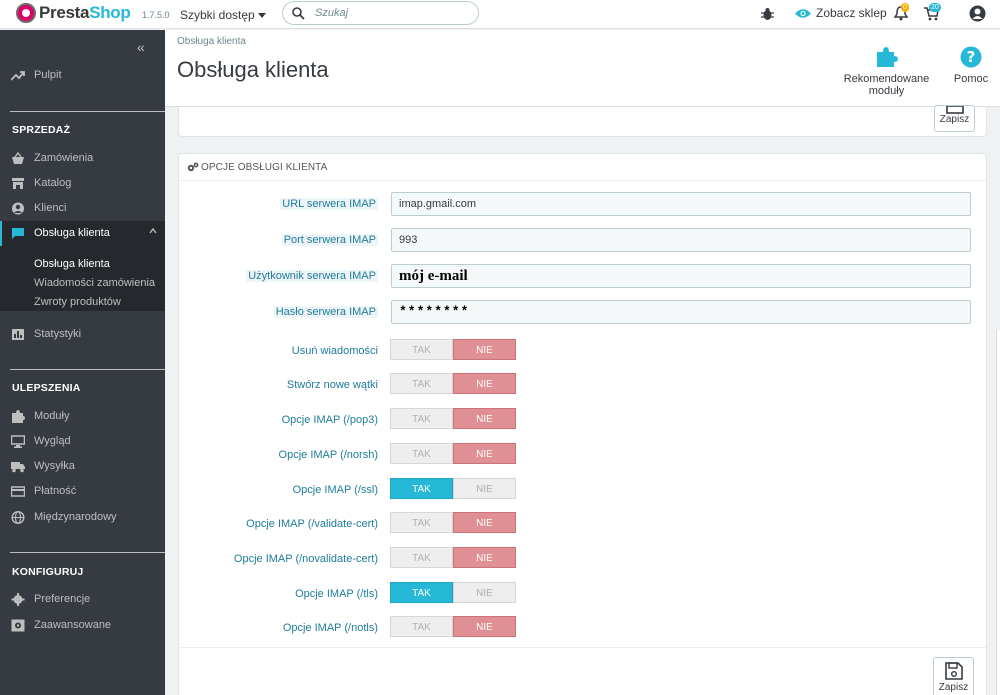 The height and width of the screenshot is (695, 1000). Describe the element at coordinates (328, 455) in the screenshot. I see `switch-label: Opcje IMAP (/norsh)` at that location.